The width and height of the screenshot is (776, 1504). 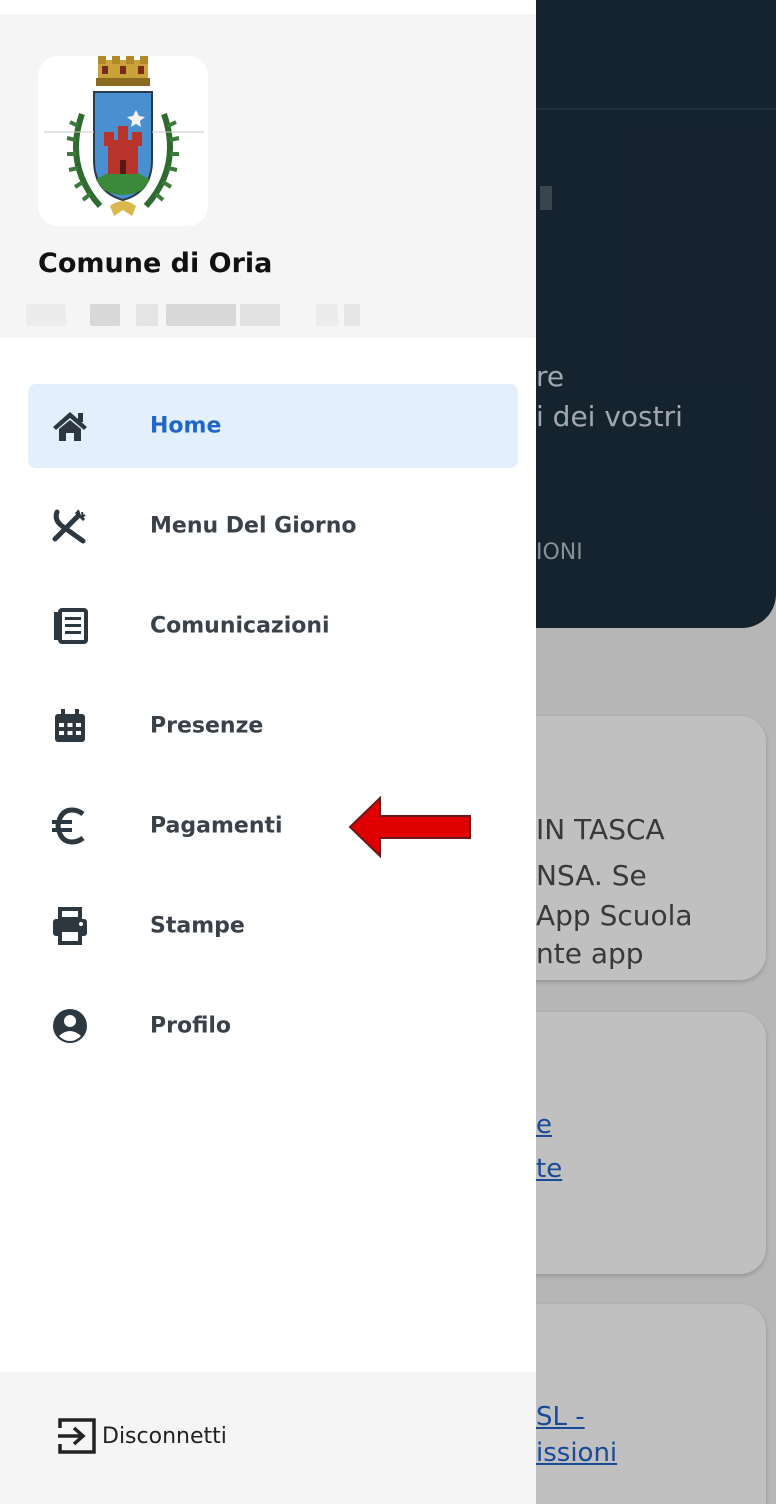 What do you see at coordinates (164, 1436) in the screenshot?
I see `logout-label: Disconnetti` at bounding box center [164, 1436].